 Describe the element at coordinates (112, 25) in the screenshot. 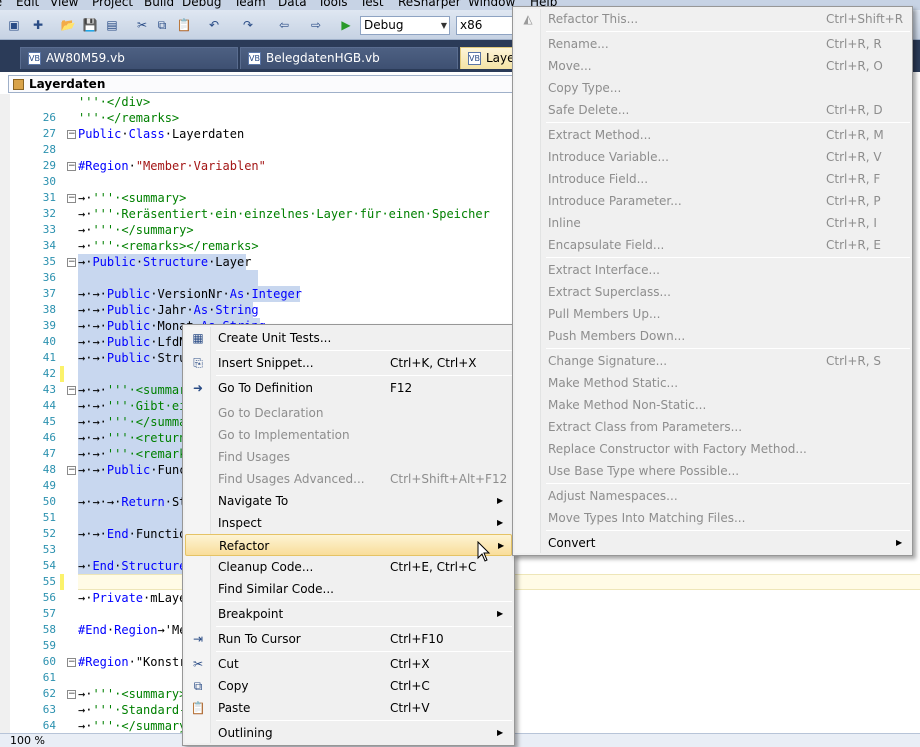

I see `save-all-icon: ▤` at that location.